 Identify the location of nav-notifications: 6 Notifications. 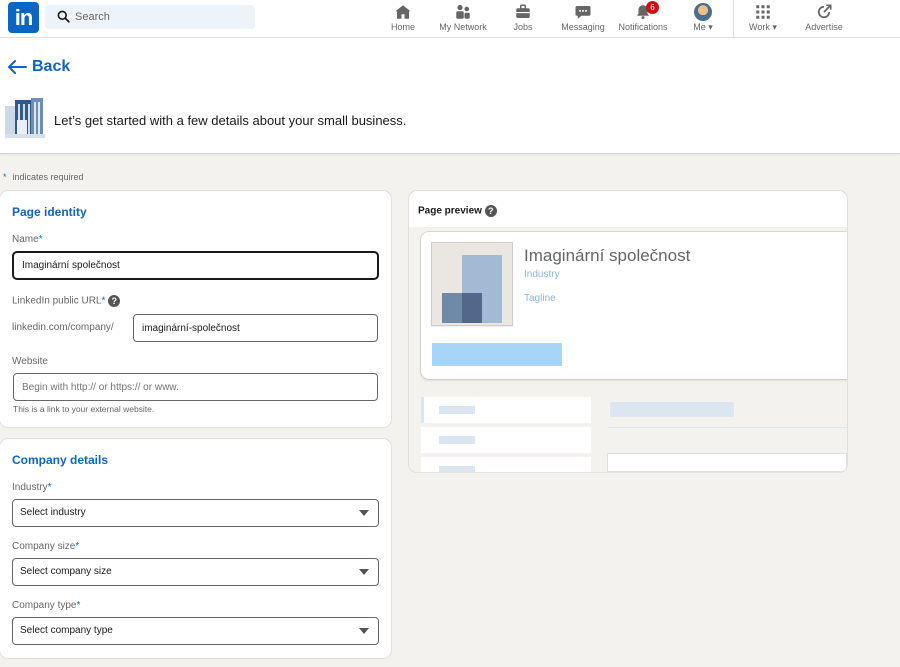
(643, 18).